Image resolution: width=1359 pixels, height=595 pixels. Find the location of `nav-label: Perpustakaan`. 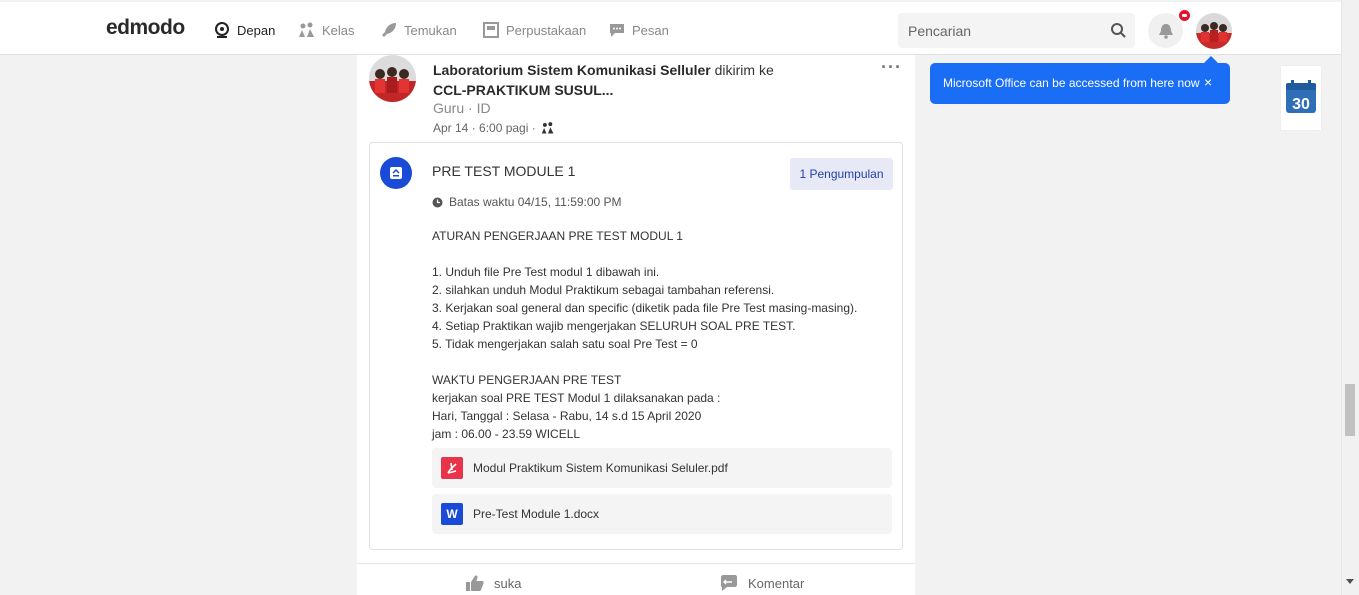

nav-label: Perpustakaan is located at coordinates (546, 30).